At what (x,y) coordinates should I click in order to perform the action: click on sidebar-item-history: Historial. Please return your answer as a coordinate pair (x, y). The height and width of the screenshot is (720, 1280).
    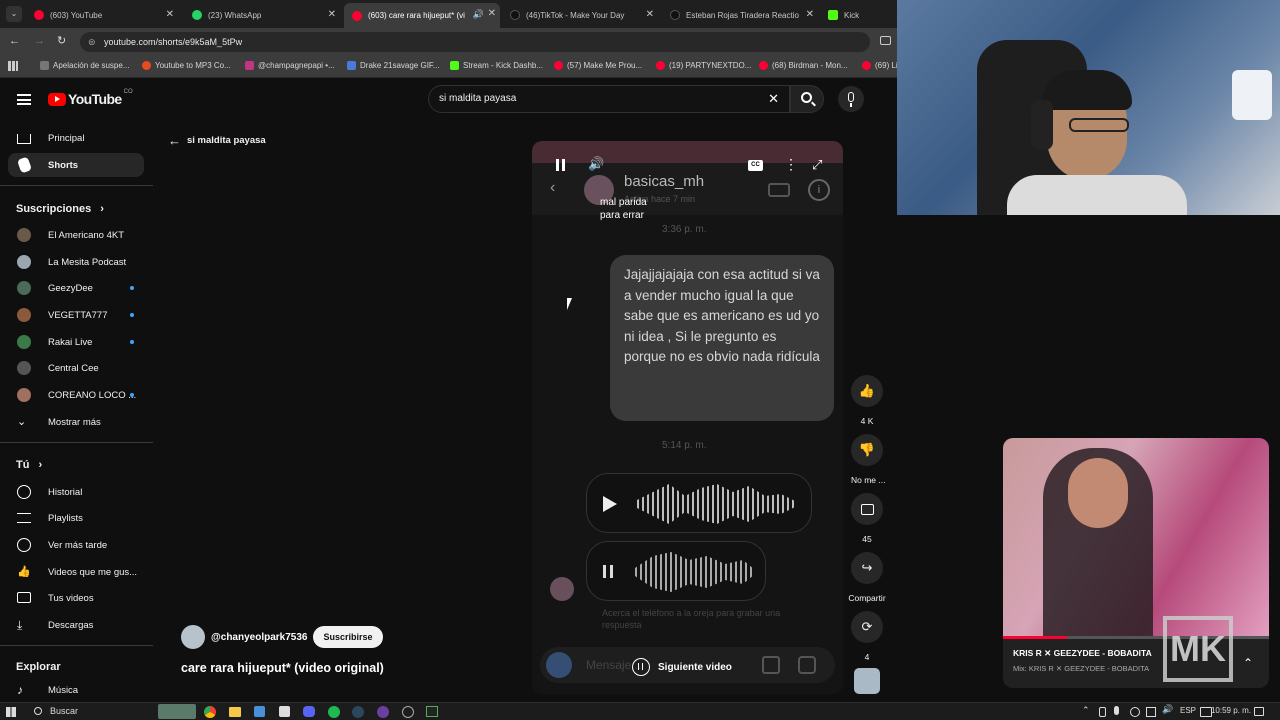
    Looking at the image, I should click on (76, 492).